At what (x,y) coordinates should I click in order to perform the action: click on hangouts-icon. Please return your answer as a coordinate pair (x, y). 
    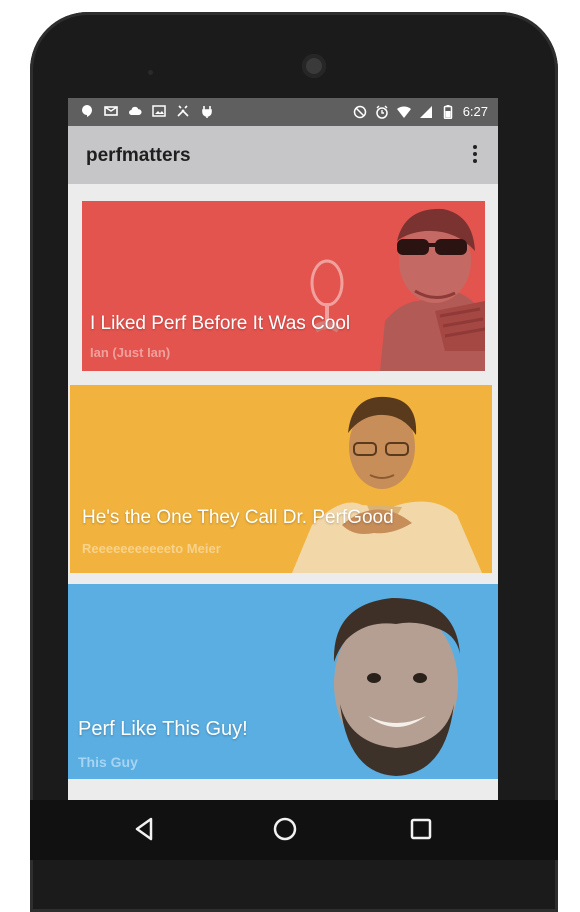
    Looking at the image, I should click on (87, 111).